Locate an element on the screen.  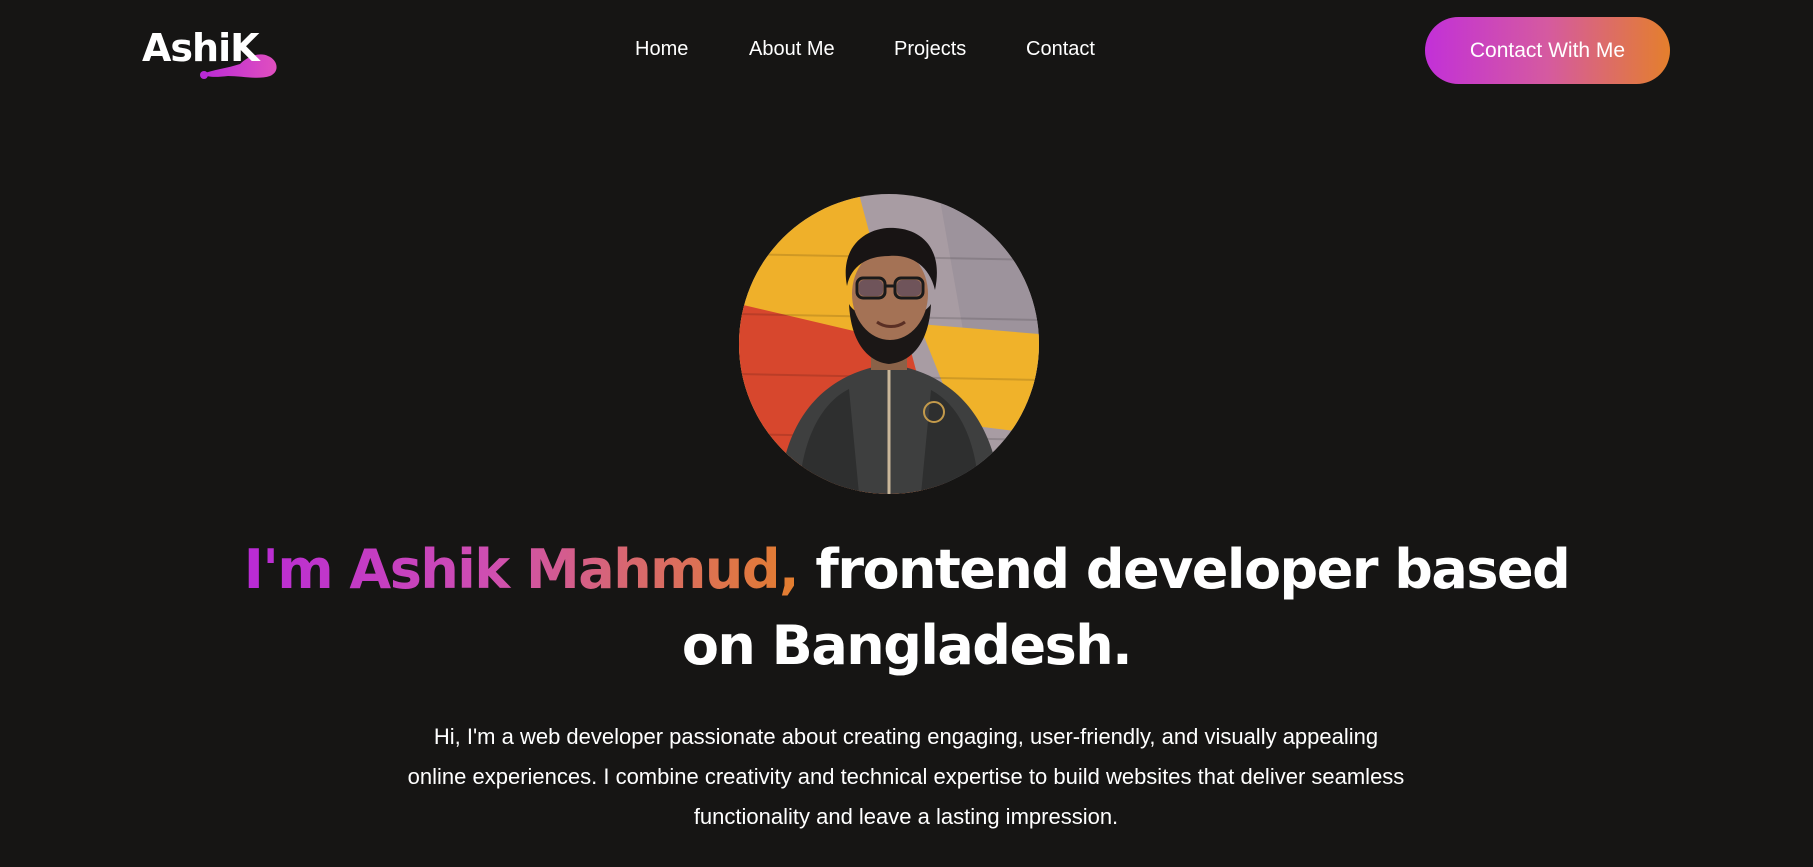
logo: AshiK is located at coordinates (212, 54).